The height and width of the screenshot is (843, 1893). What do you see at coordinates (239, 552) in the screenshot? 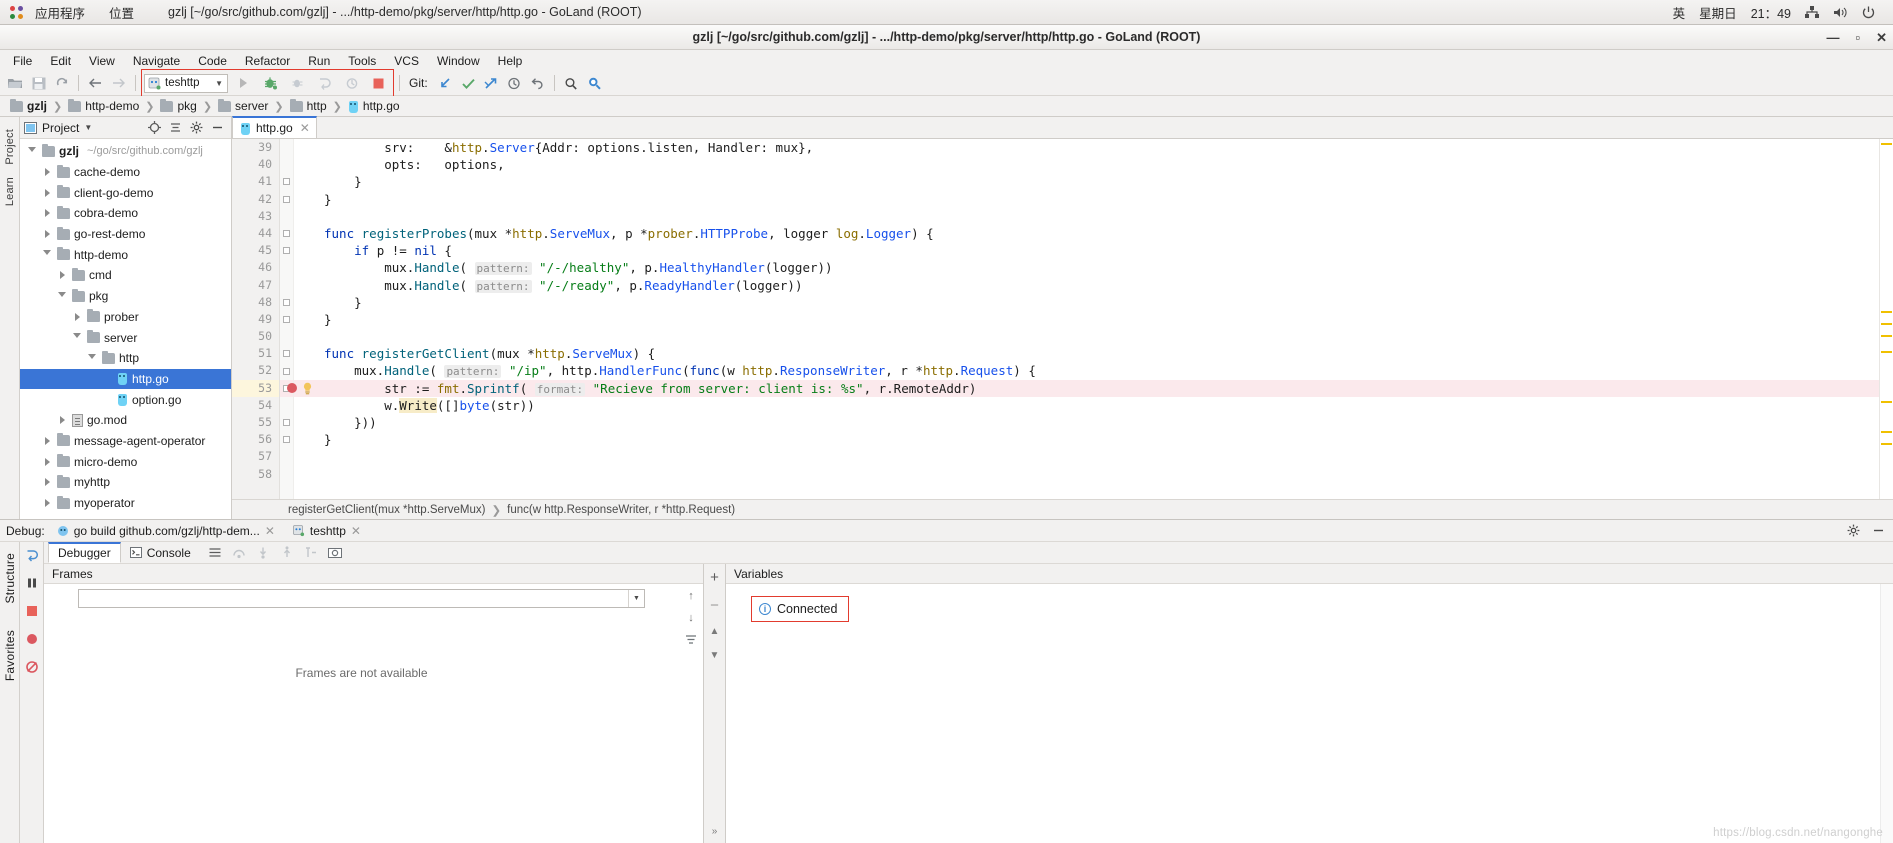
I see `step-over-icon` at bounding box center [239, 552].